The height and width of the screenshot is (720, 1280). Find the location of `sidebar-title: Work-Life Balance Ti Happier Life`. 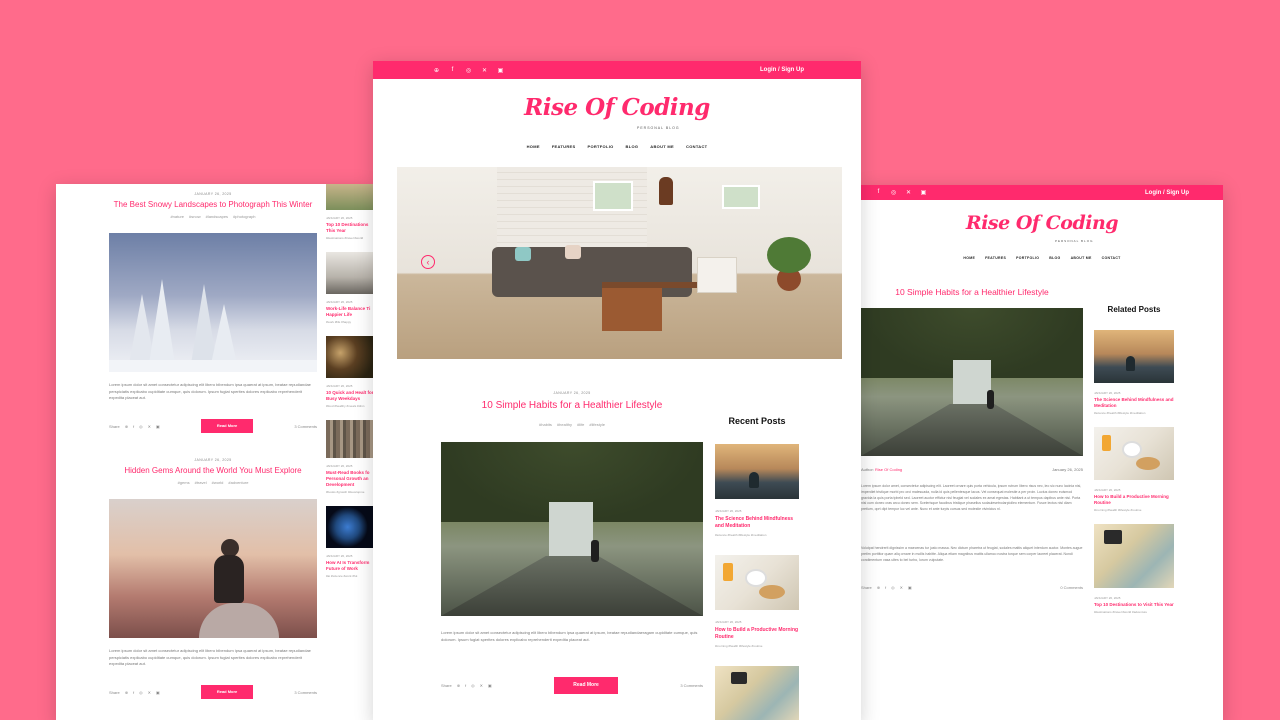

sidebar-title: Work-Life Balance Ti Happier Life is located at coordinates (350, 312).